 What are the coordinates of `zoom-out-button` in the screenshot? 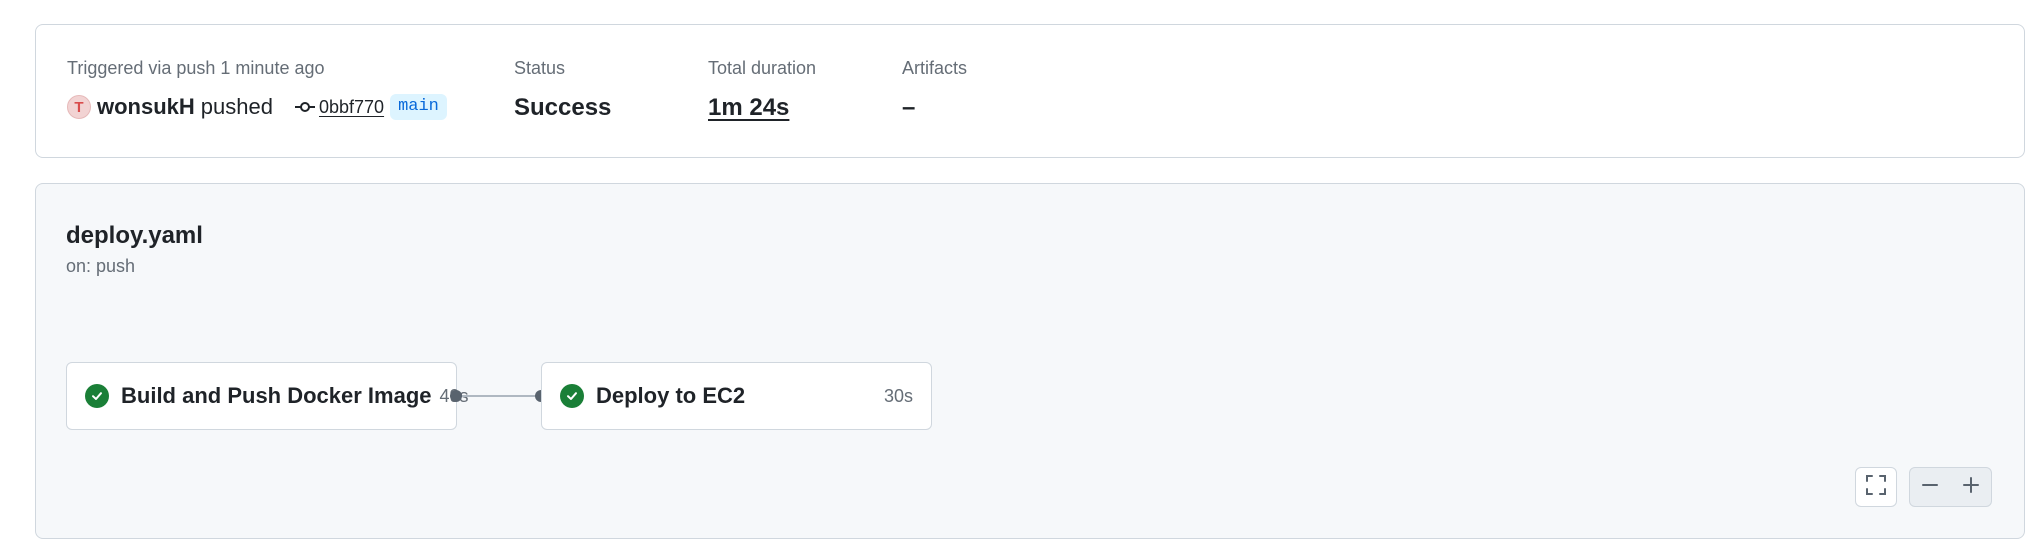 It's located at (1930, 487).